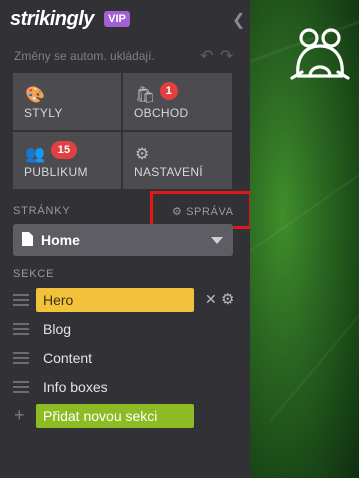  I want to click on page-select: Home, so click(123, 240).